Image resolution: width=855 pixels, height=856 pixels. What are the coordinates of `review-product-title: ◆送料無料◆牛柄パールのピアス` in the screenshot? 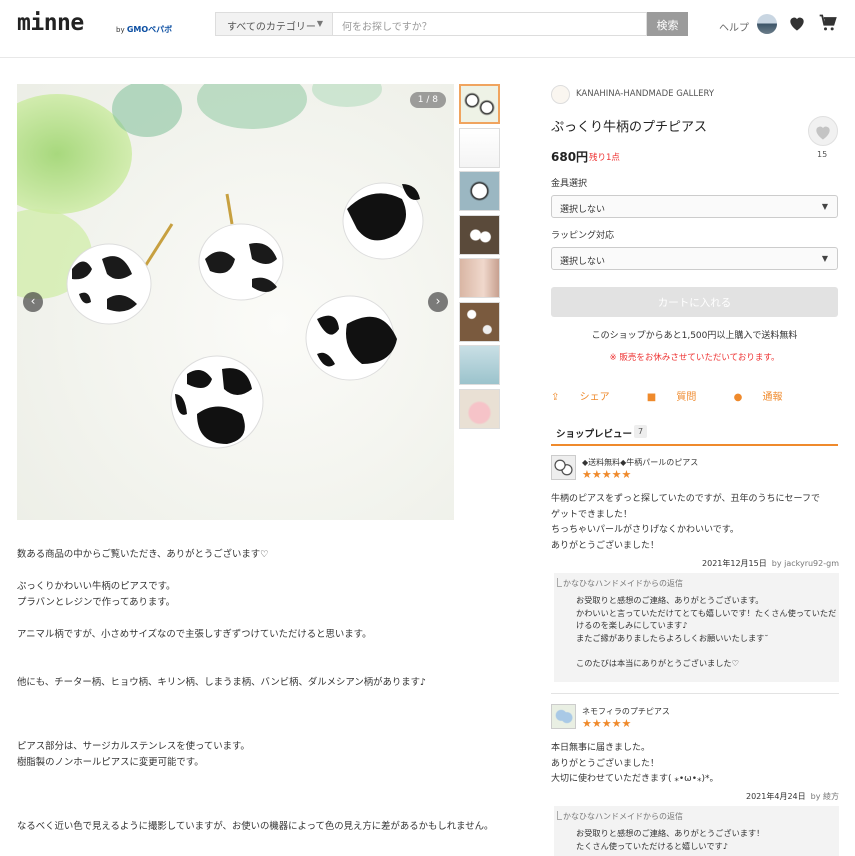 It's located at (640, 462).